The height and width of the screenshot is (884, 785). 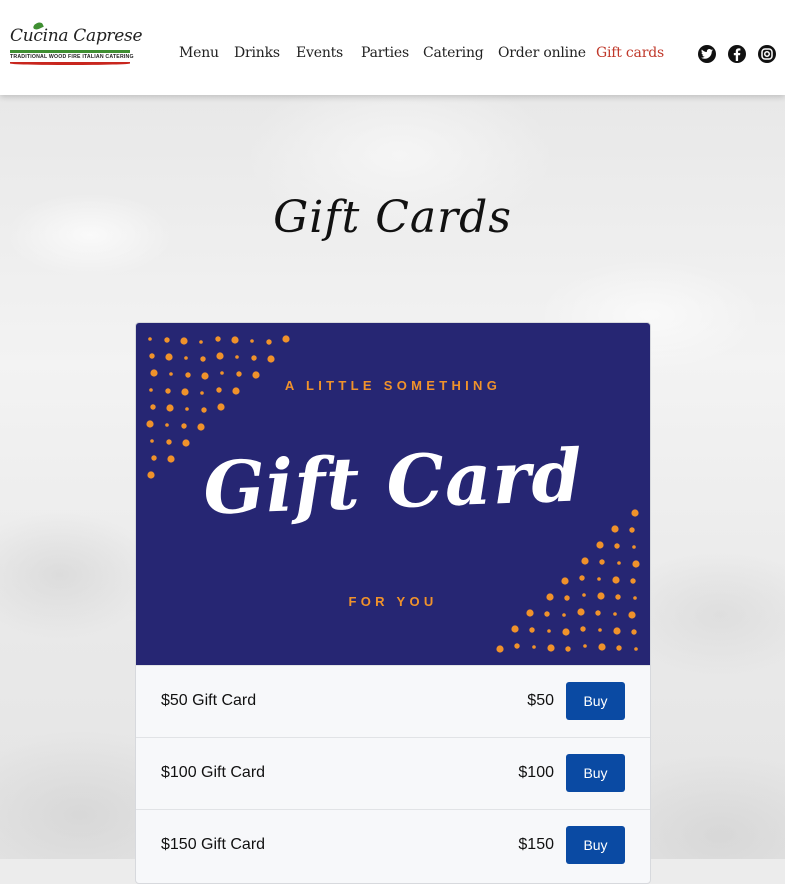 I want to click on facebook-icon, so click(x=737, y=54).